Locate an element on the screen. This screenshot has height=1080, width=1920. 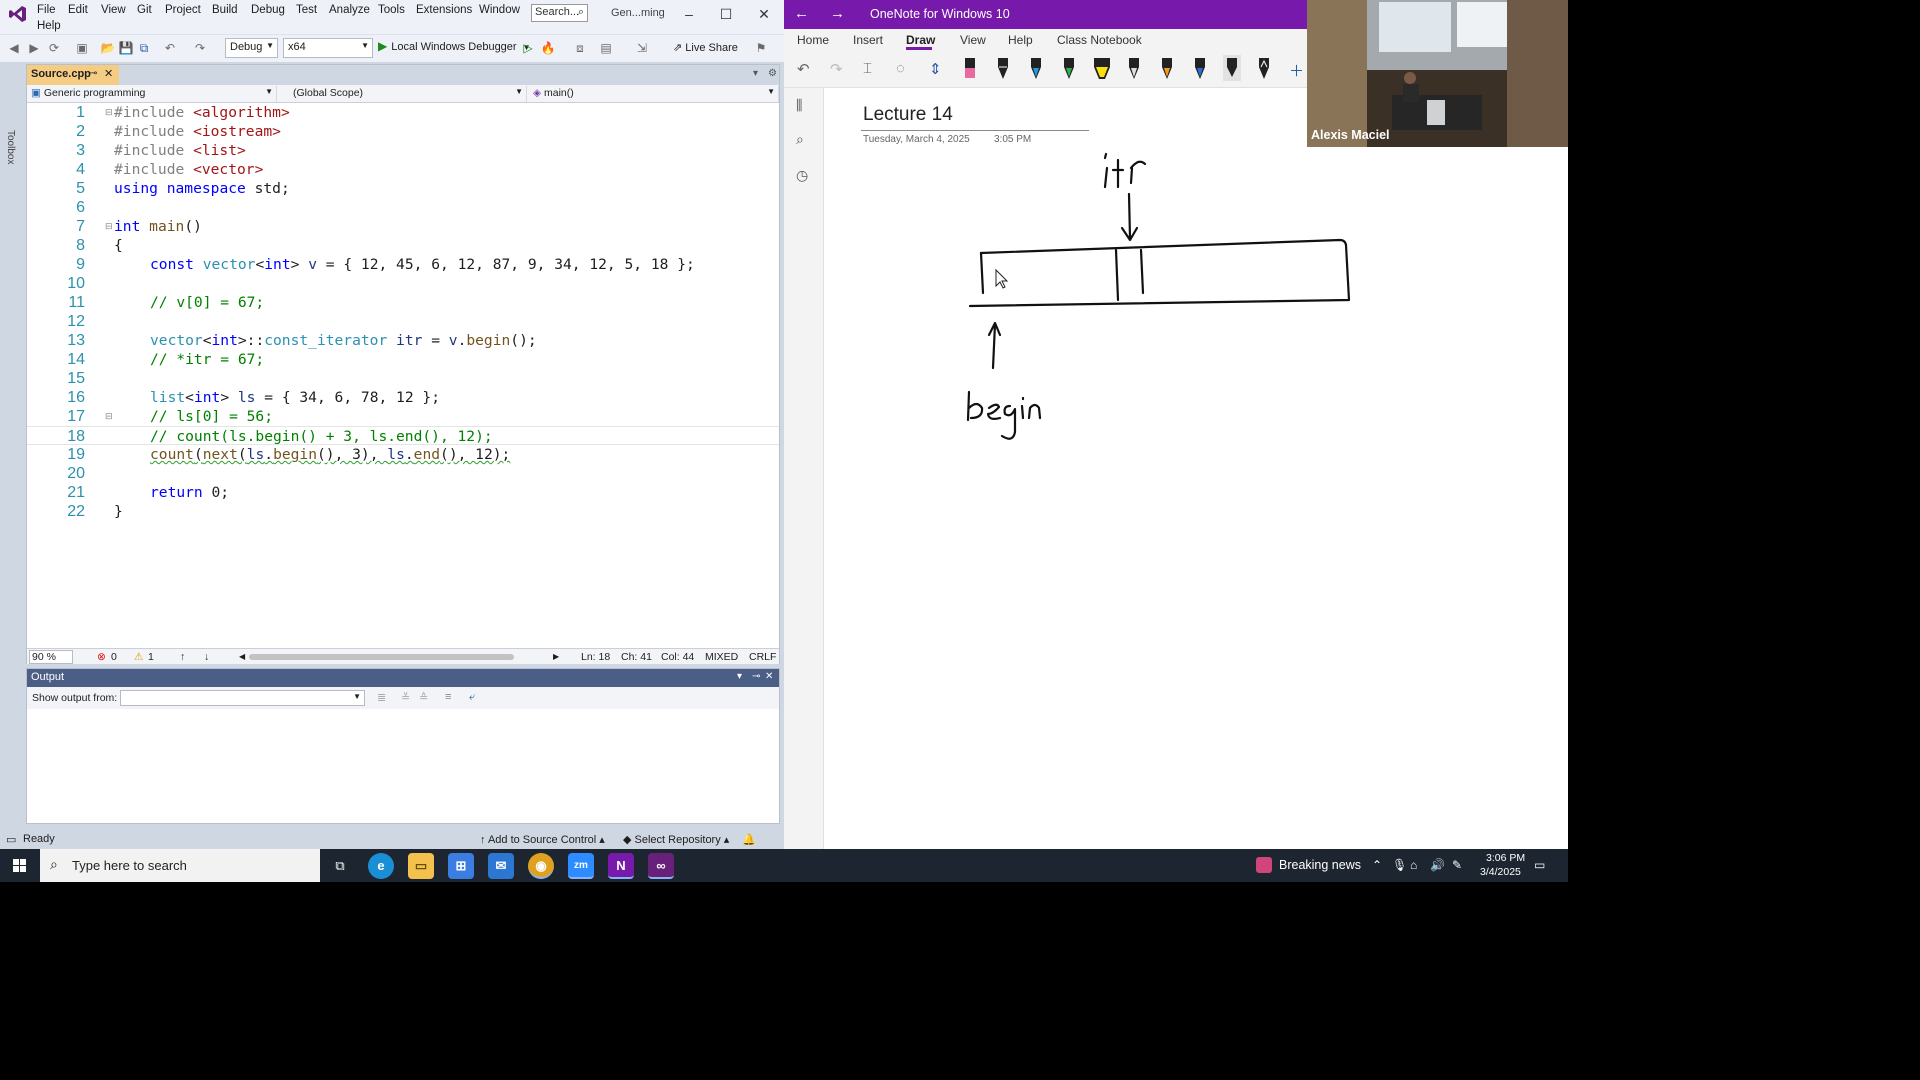
forward-arrow-icon: → is located at coordinates (837, 13).